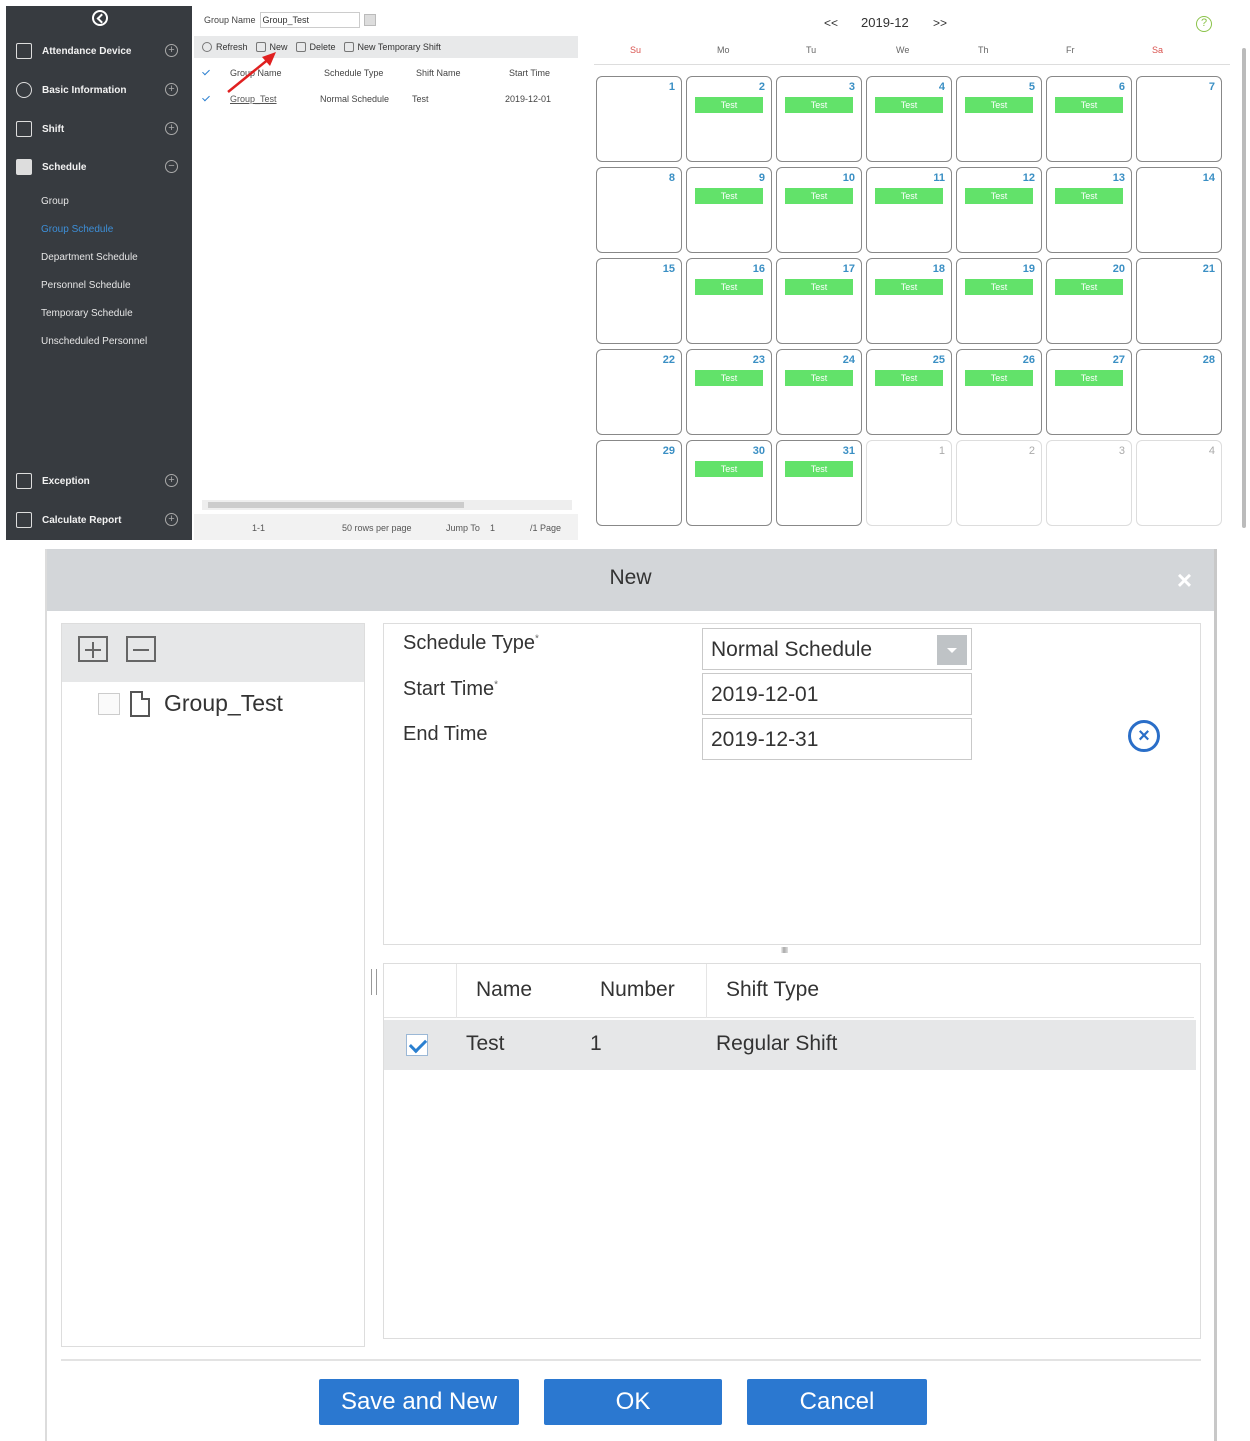 The width and height of the screenshot is (1250, 1441). Describe the element at coordinates (100, 18) in the screenshot. I see `collapse-sidebar-icon` at that location.